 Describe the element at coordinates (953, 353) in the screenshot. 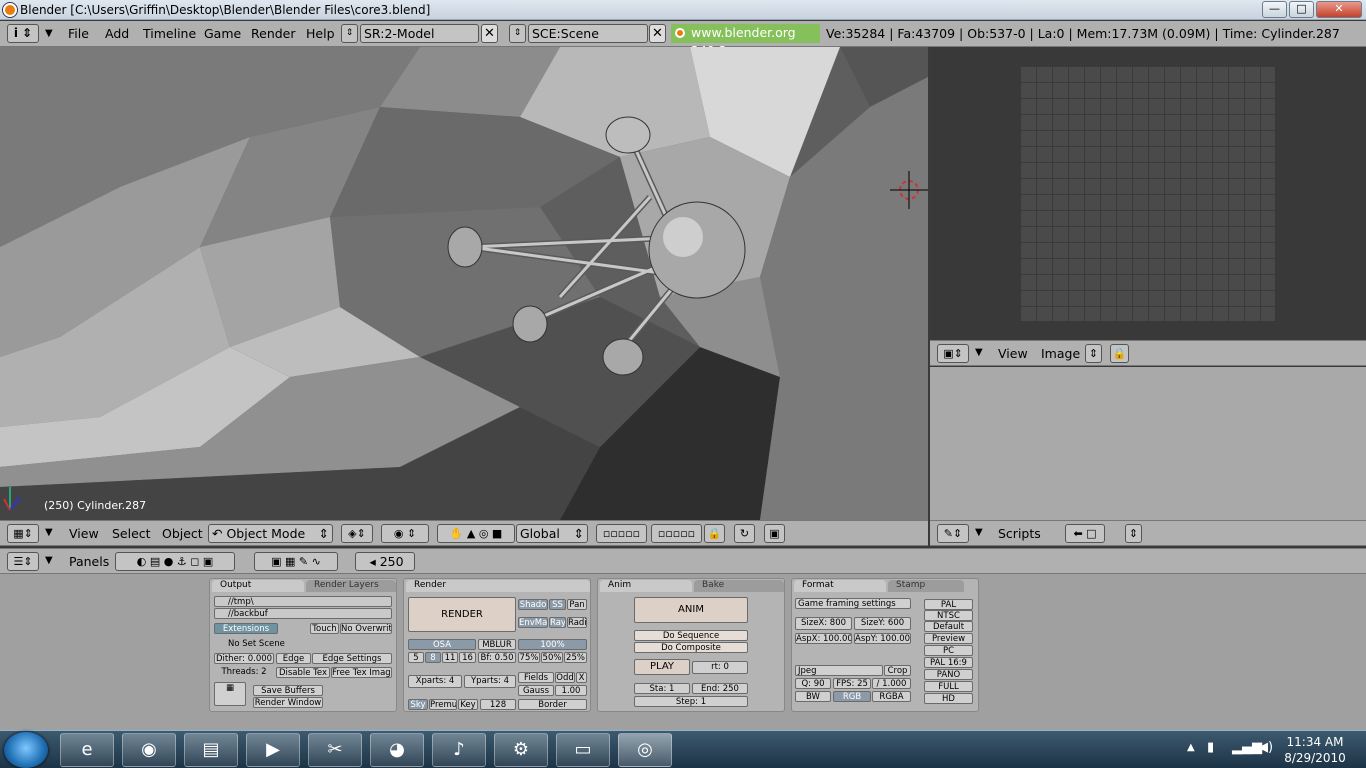

I see `editor-type-image-icon: ▣⇕` at that location.